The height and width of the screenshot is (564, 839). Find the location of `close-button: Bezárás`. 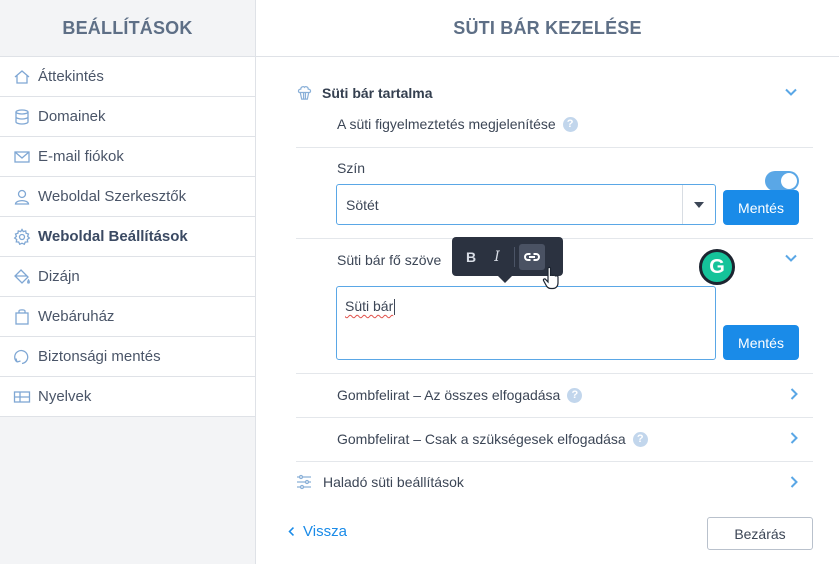

close-button: Bezárás is located at coordinates (760, 533).